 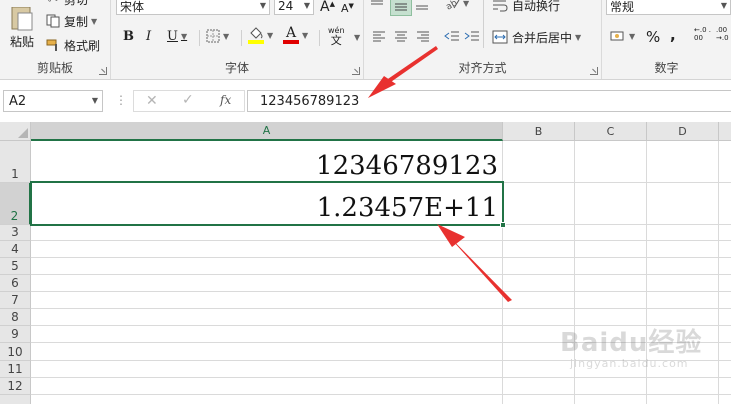 What do you see at coordinates (15, 283) in the screenshot?
I see `row-header-6: 6` at bounding box center [15, 283].